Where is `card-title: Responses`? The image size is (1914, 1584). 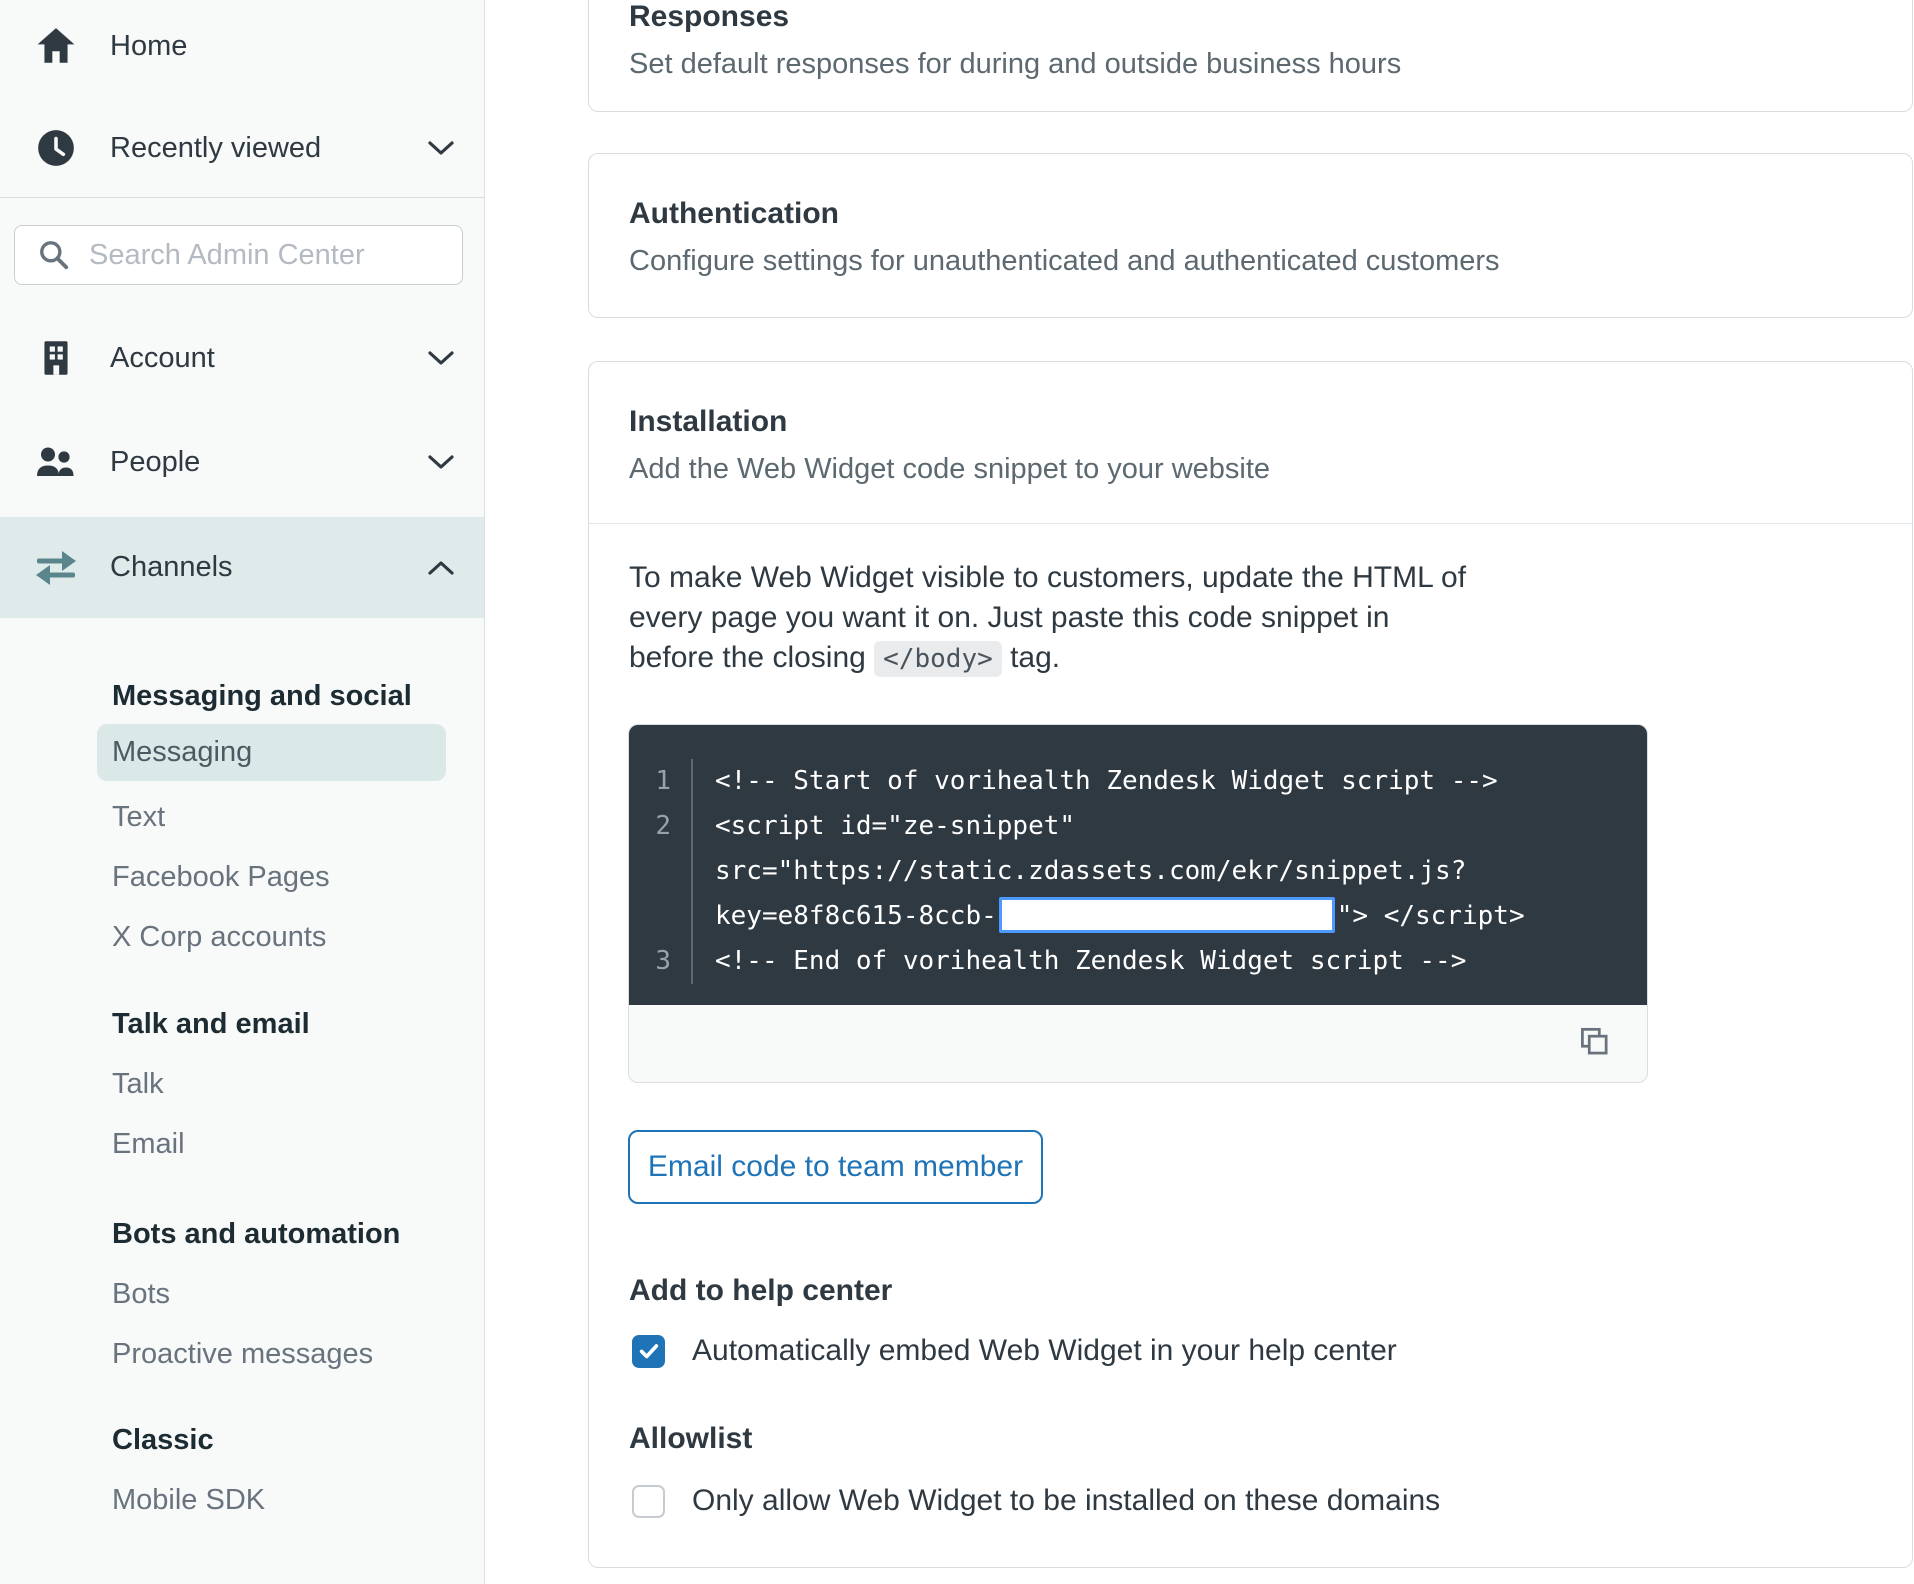 card-title: Responses is located at coordinates (709, 16).